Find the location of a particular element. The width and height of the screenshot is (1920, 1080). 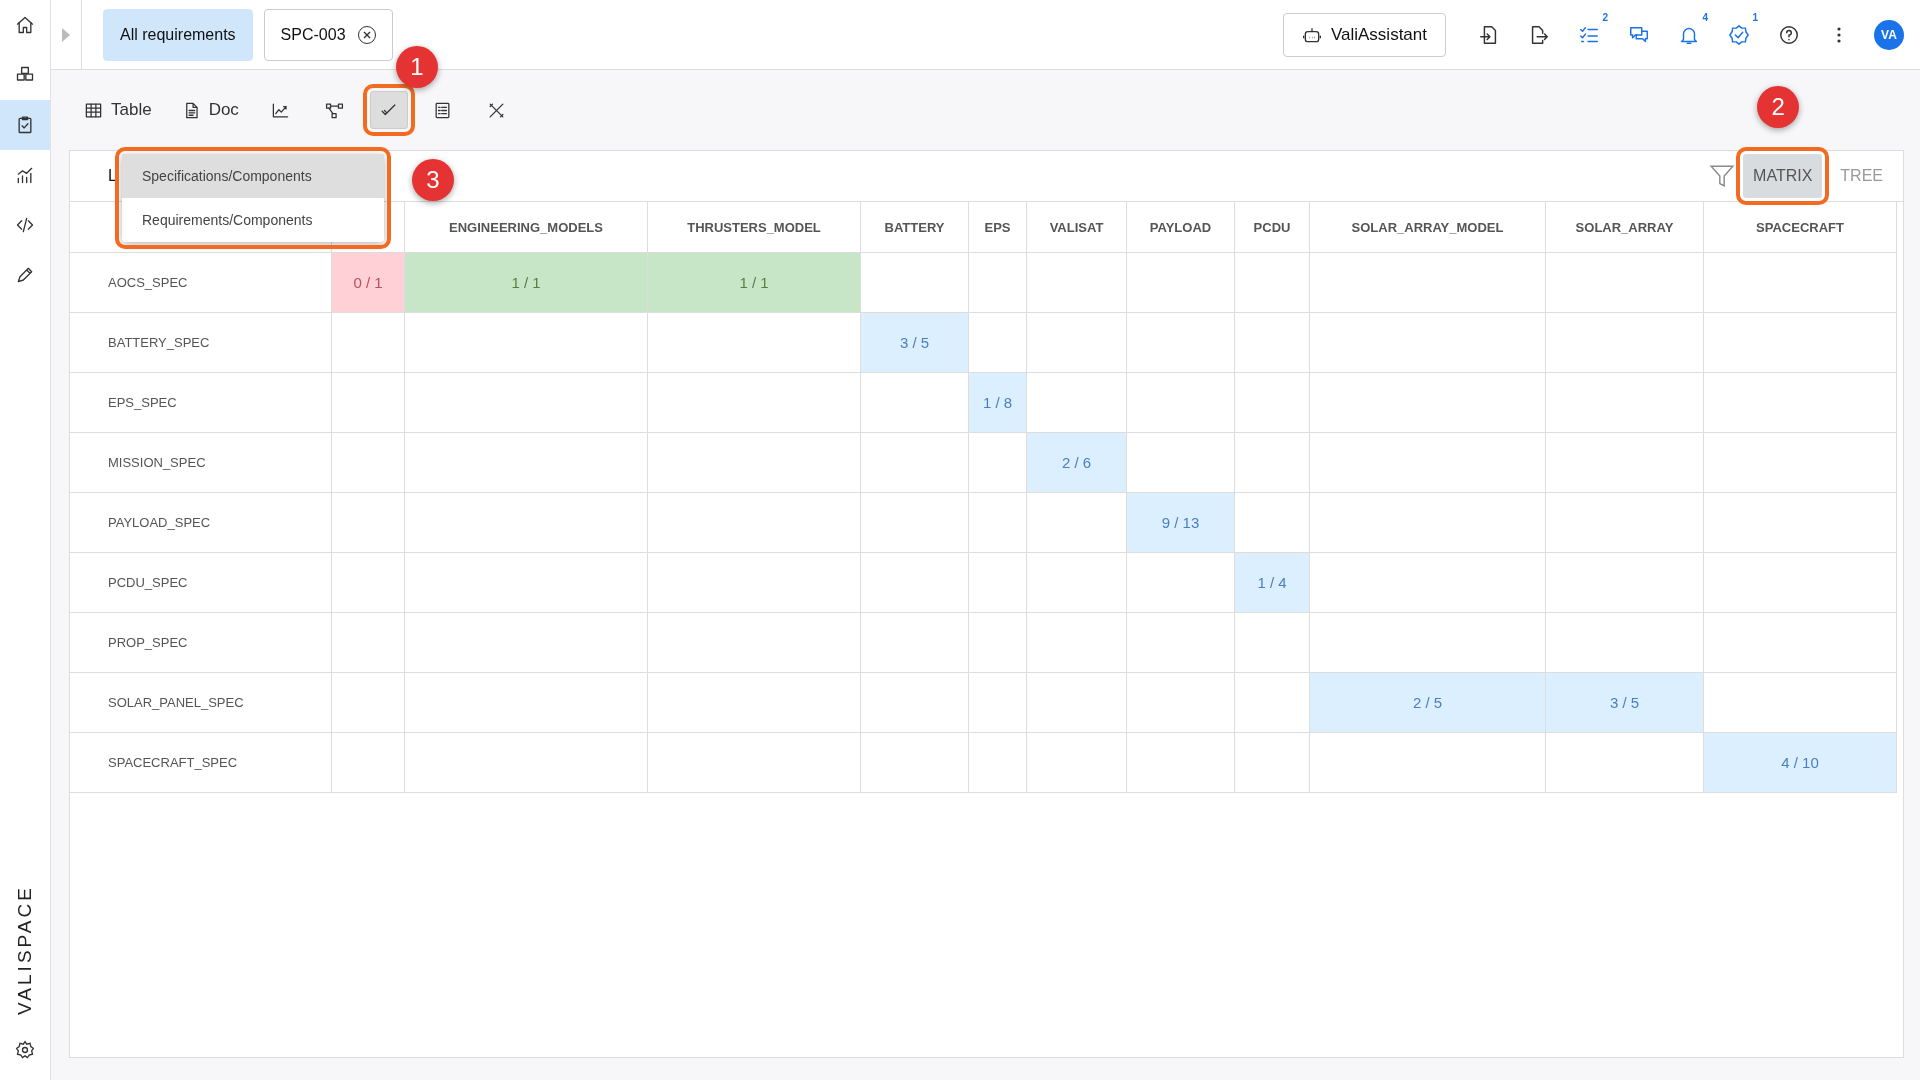

more-icon is located at coordinates (1839, 34).